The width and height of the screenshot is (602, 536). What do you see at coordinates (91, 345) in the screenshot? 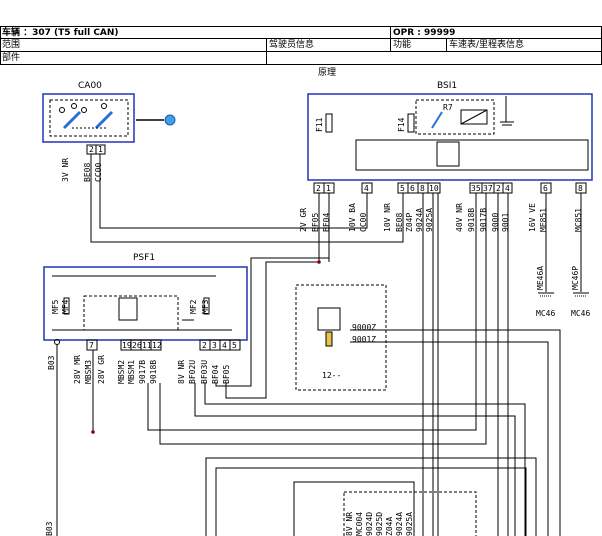
I see `psf-pin: 7` at bounding box center [91, 345].